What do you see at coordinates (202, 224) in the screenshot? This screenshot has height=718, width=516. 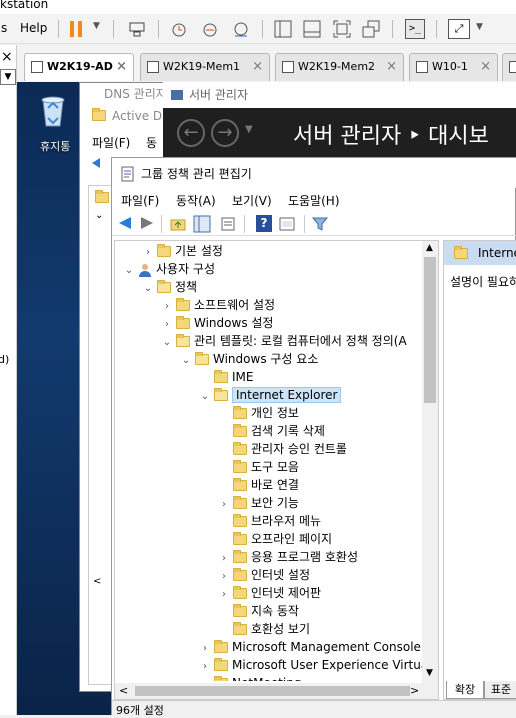 I see `show-hide-tree-icon` at bounding box center [202, 224].